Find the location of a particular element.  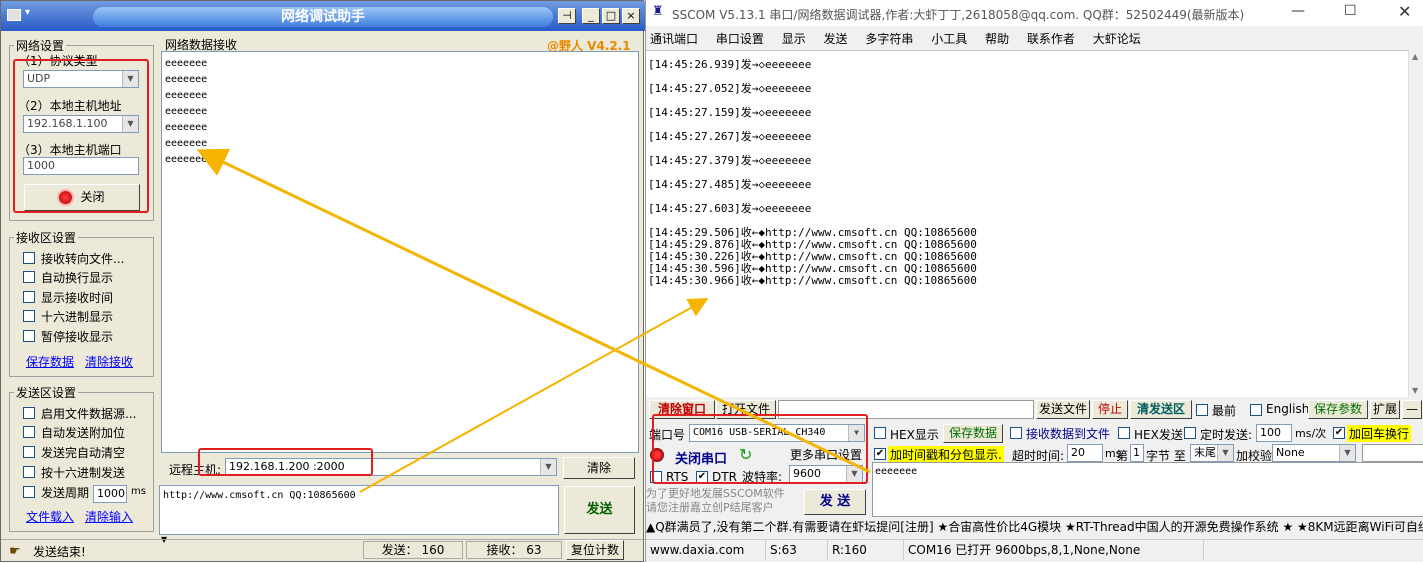

log-line-sent: [14:45:27.379]发→◇eeeeeee is located at coordinates (730, 160).